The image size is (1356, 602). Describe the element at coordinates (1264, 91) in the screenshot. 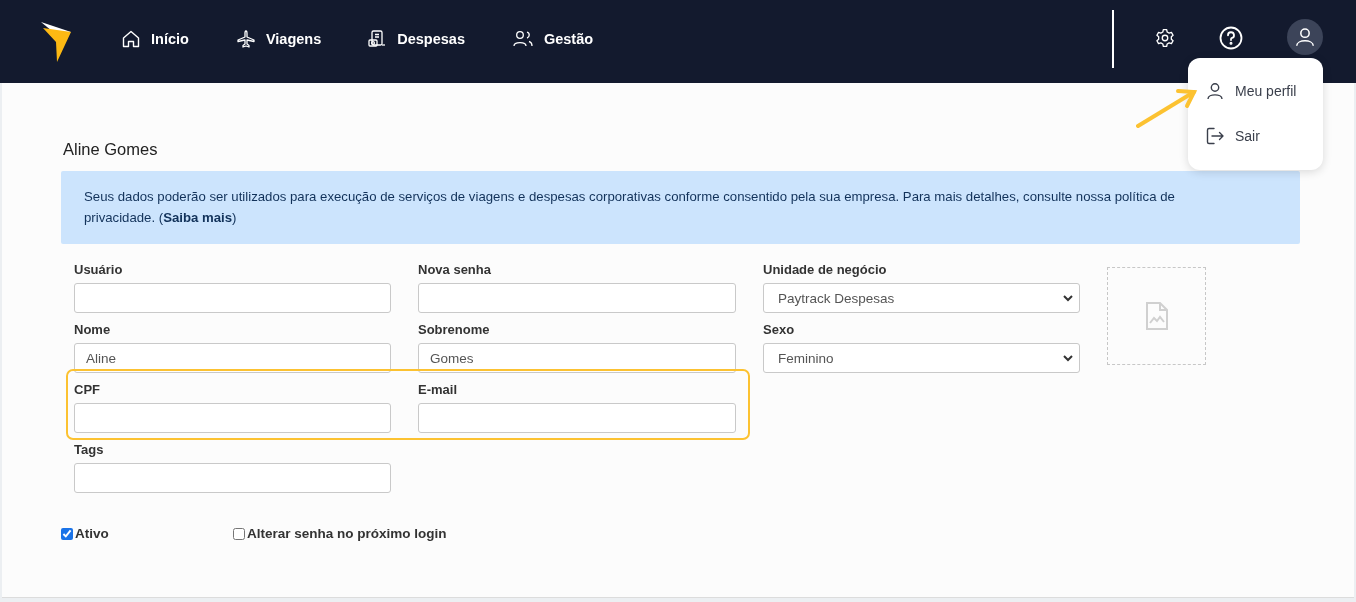

I see `menu-item: Meu perfil` at that location.